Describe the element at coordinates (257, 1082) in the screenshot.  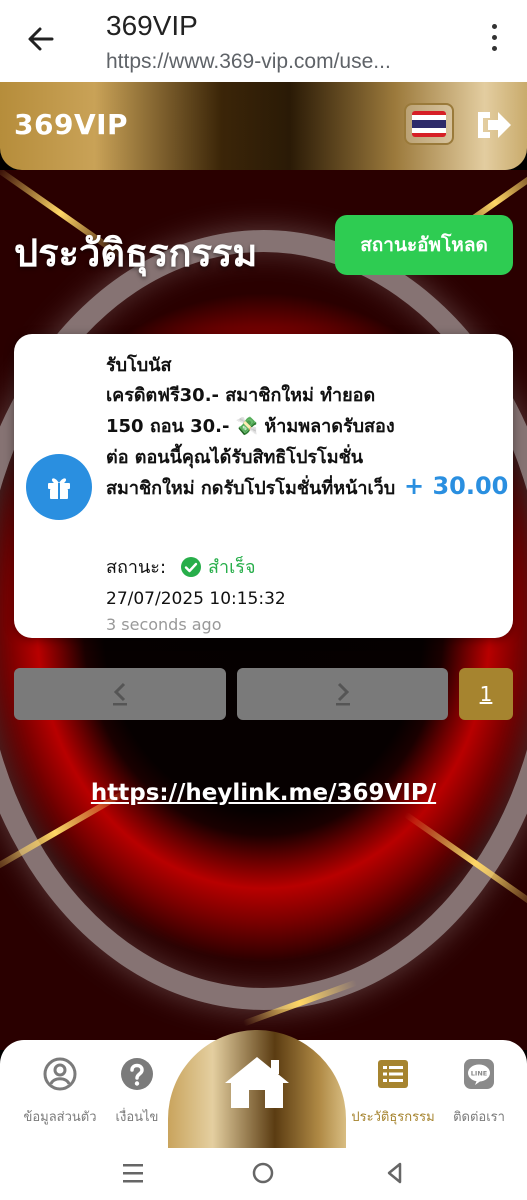
I see `home-icon` at that location.